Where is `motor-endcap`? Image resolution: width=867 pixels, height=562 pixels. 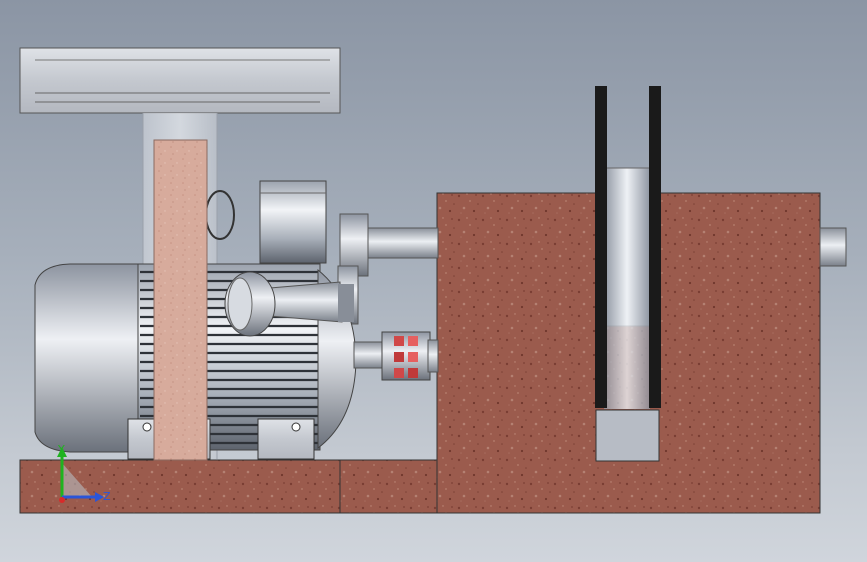
motor-endcap is located at coordinates (87, 358).